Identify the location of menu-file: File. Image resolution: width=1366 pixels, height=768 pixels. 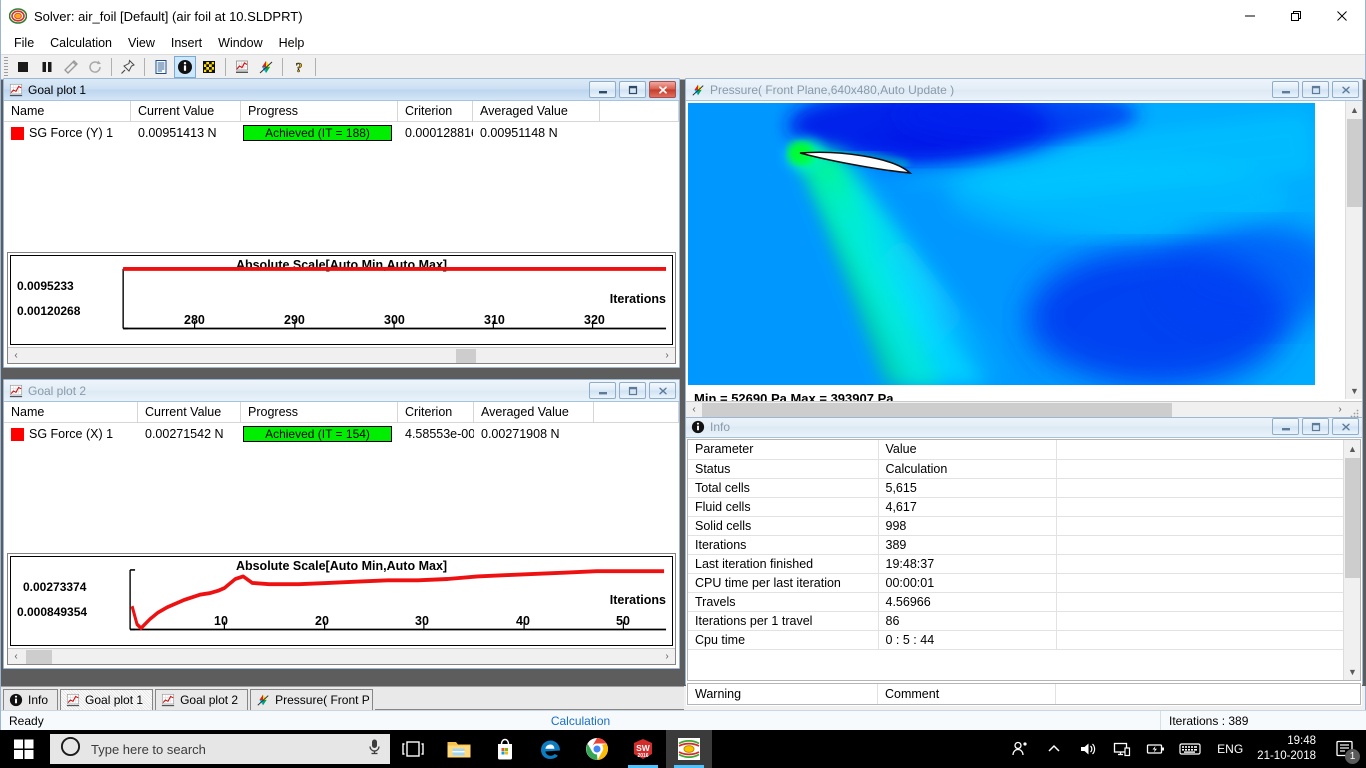
(24, 43).